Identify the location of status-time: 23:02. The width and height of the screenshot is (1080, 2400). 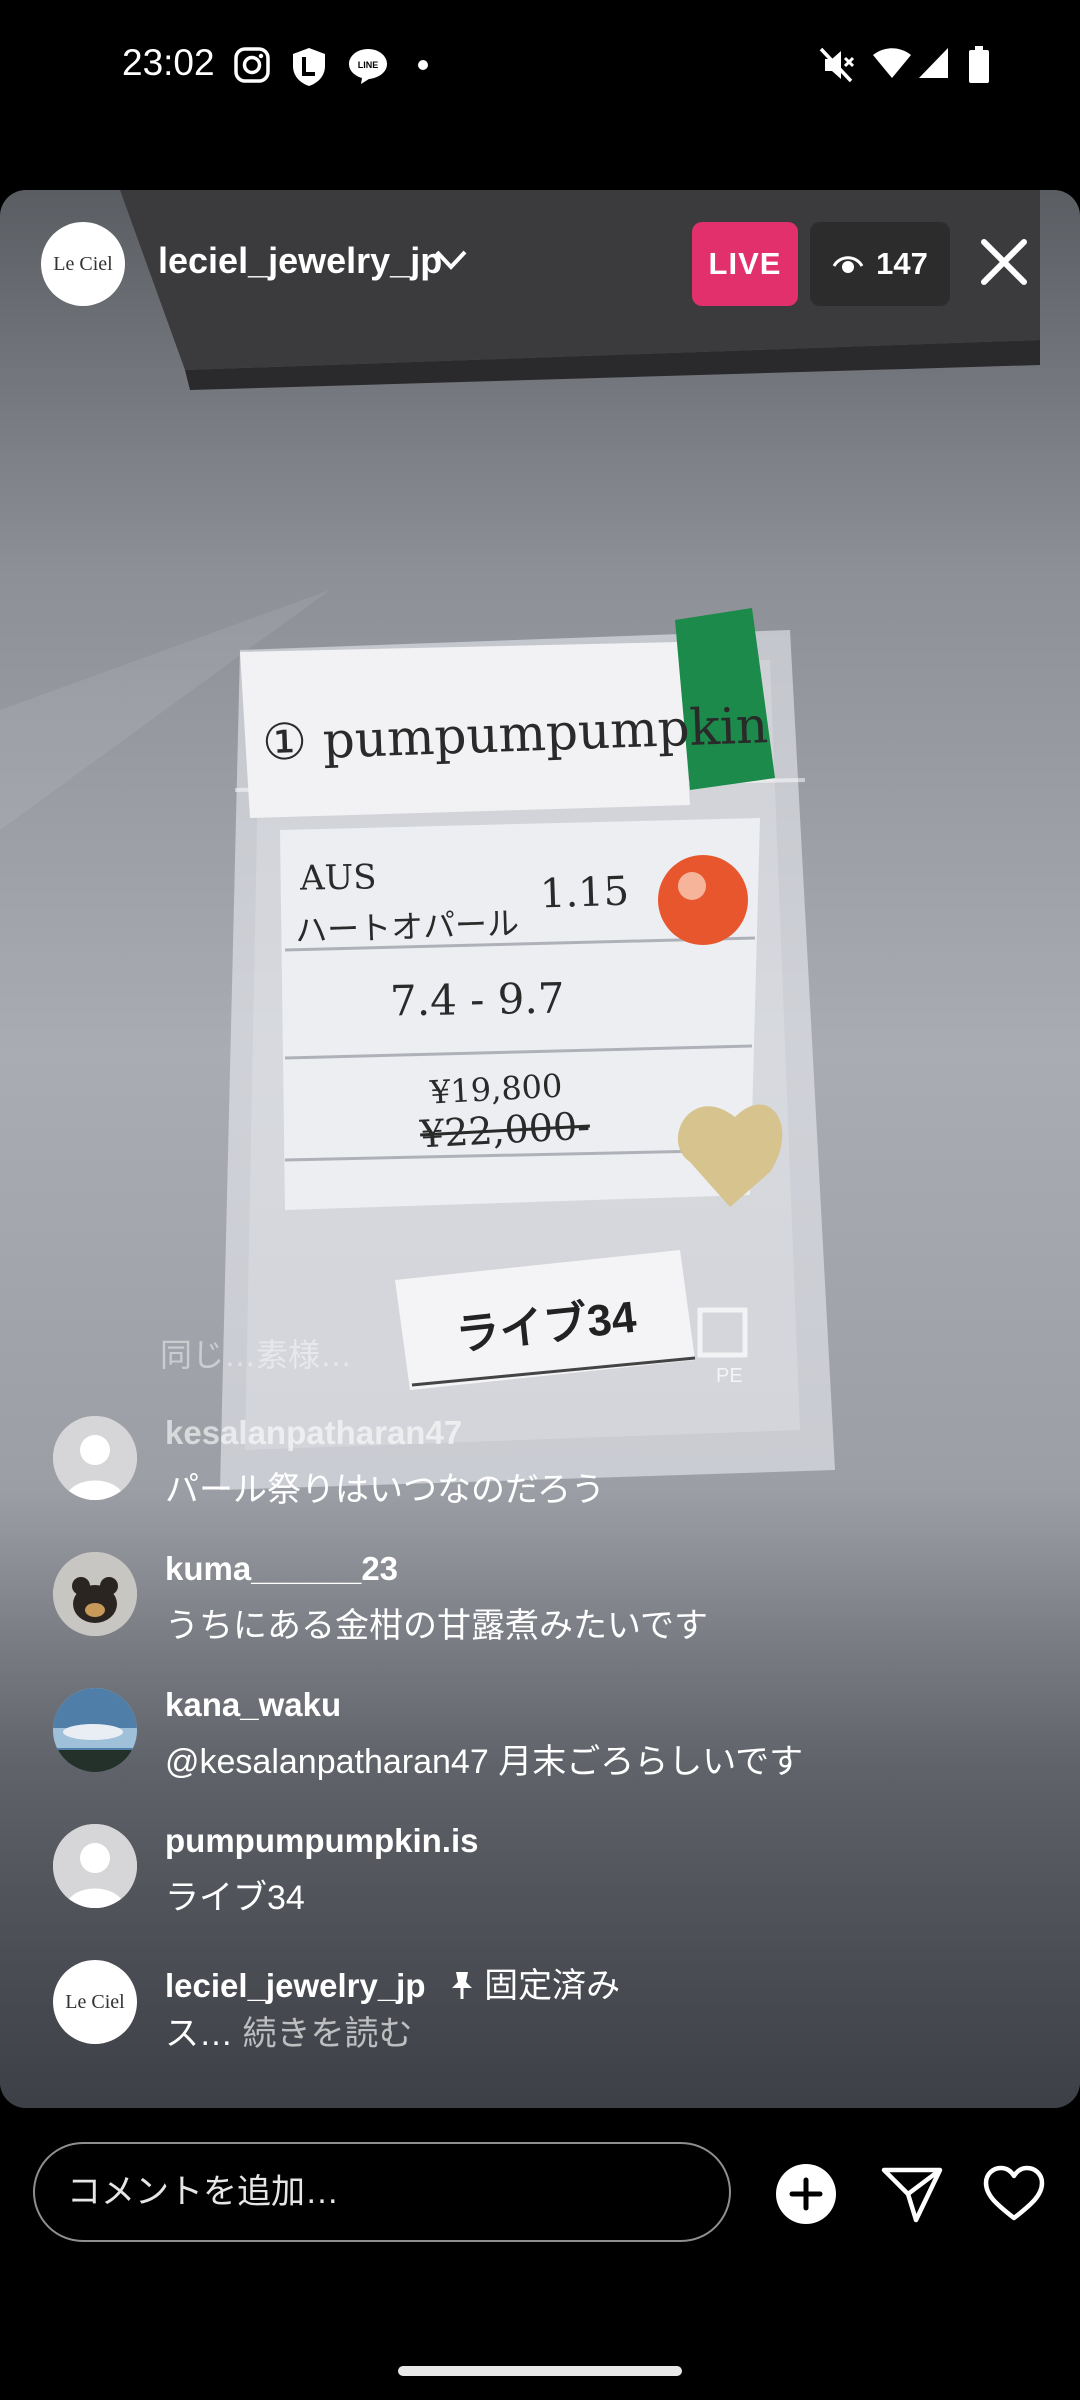
(168, 62).